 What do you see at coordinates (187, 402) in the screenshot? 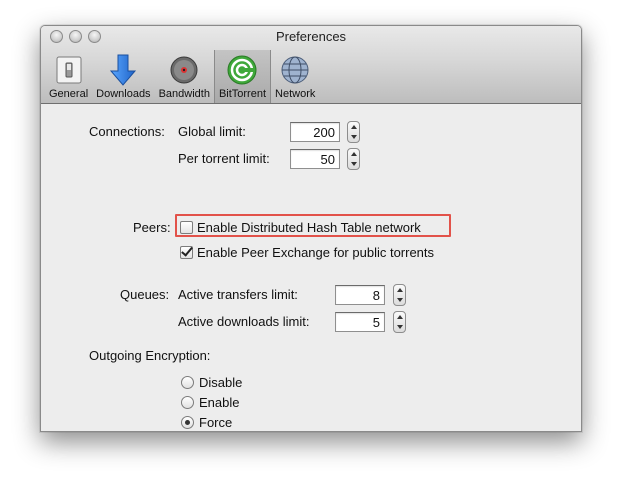
I see `encryption-enable-radio` at bounding box center [187, 402].